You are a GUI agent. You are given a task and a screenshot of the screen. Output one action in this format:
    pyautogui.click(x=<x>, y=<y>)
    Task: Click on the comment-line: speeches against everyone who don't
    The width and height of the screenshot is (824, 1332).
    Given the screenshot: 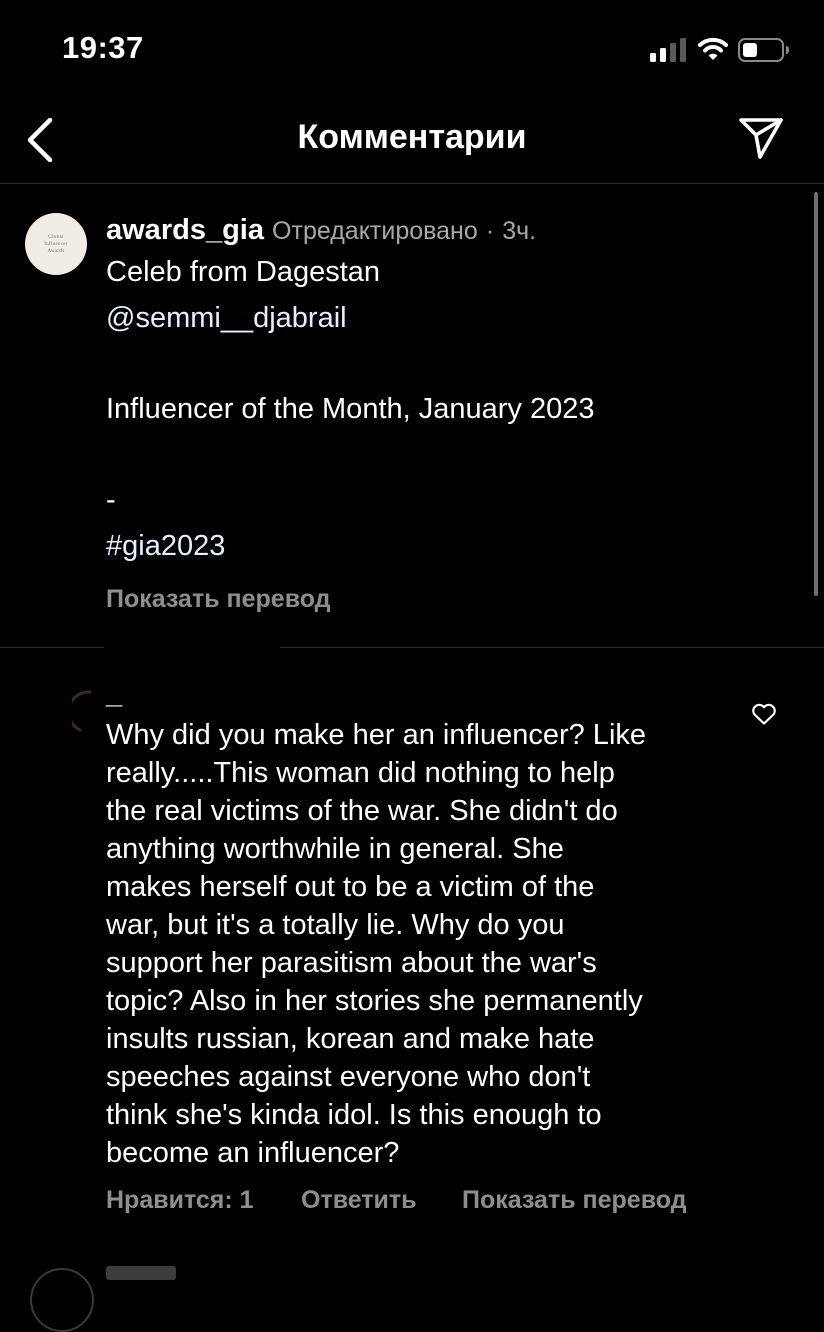 What is the action you would take?
    pyautogui.click(x=348, y=1077)
    